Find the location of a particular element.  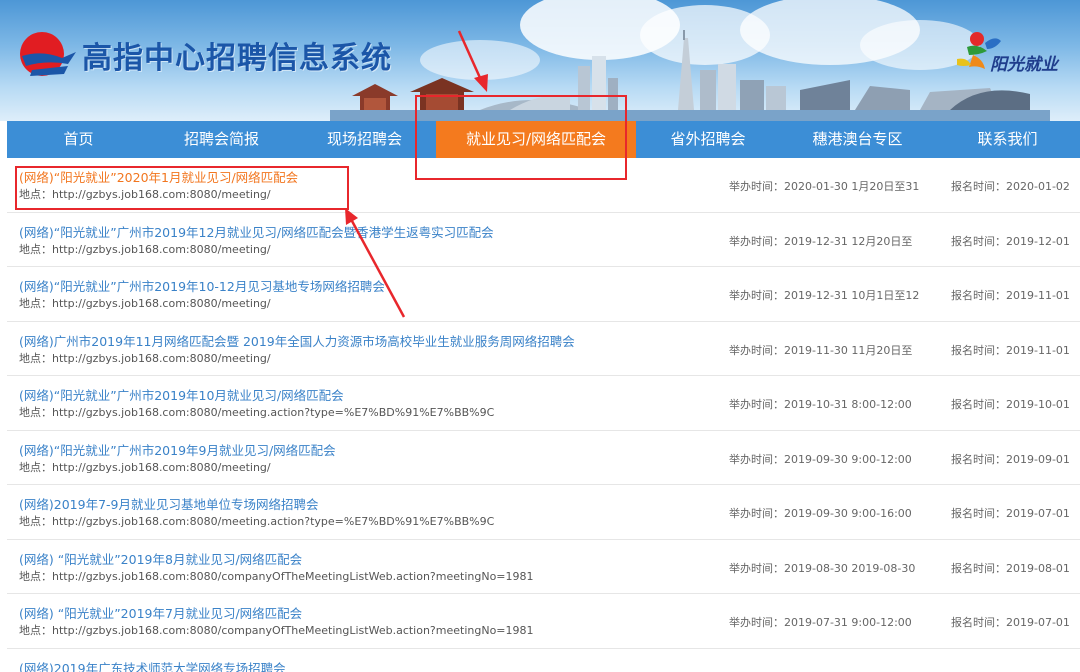

meeting-title-link: (网络) “阳光就业”2019年7月就业见习/网络匹配会 is located at coordinates (160, 612).